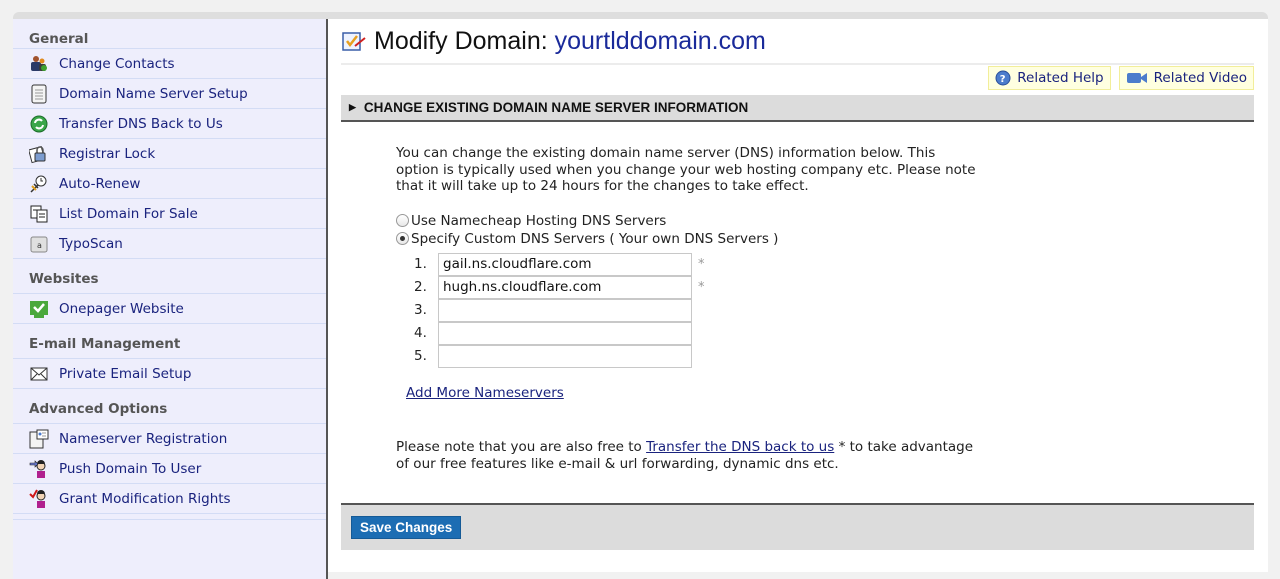 This screenshot has width=1280, height=579. I want to click on sidebar-item-list-domain-for-sale: List Domain For Sale, so click(169, 214).